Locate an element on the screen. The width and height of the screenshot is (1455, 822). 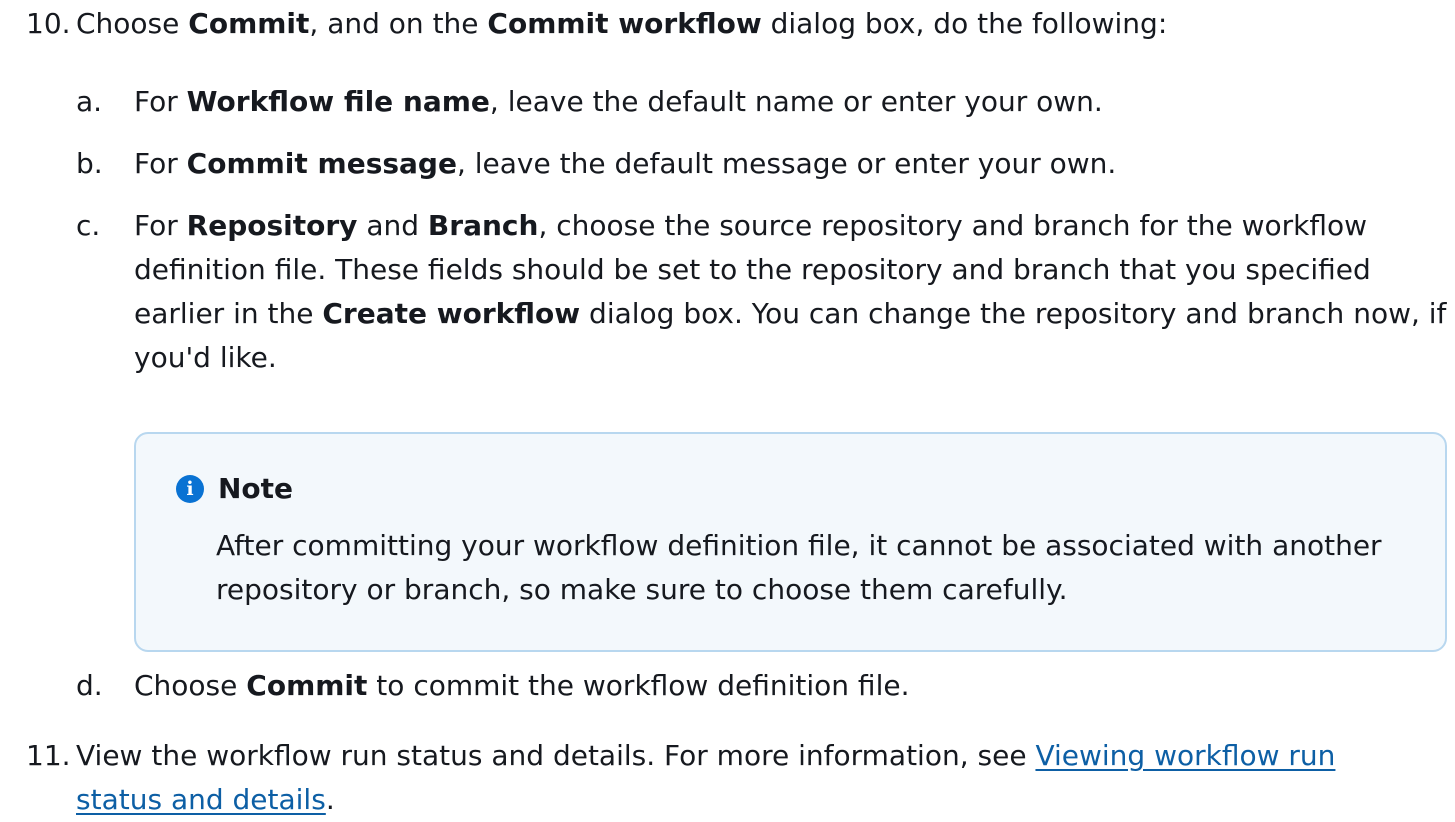
ui-term-repository: Repository is located at coordinates (272, 225).